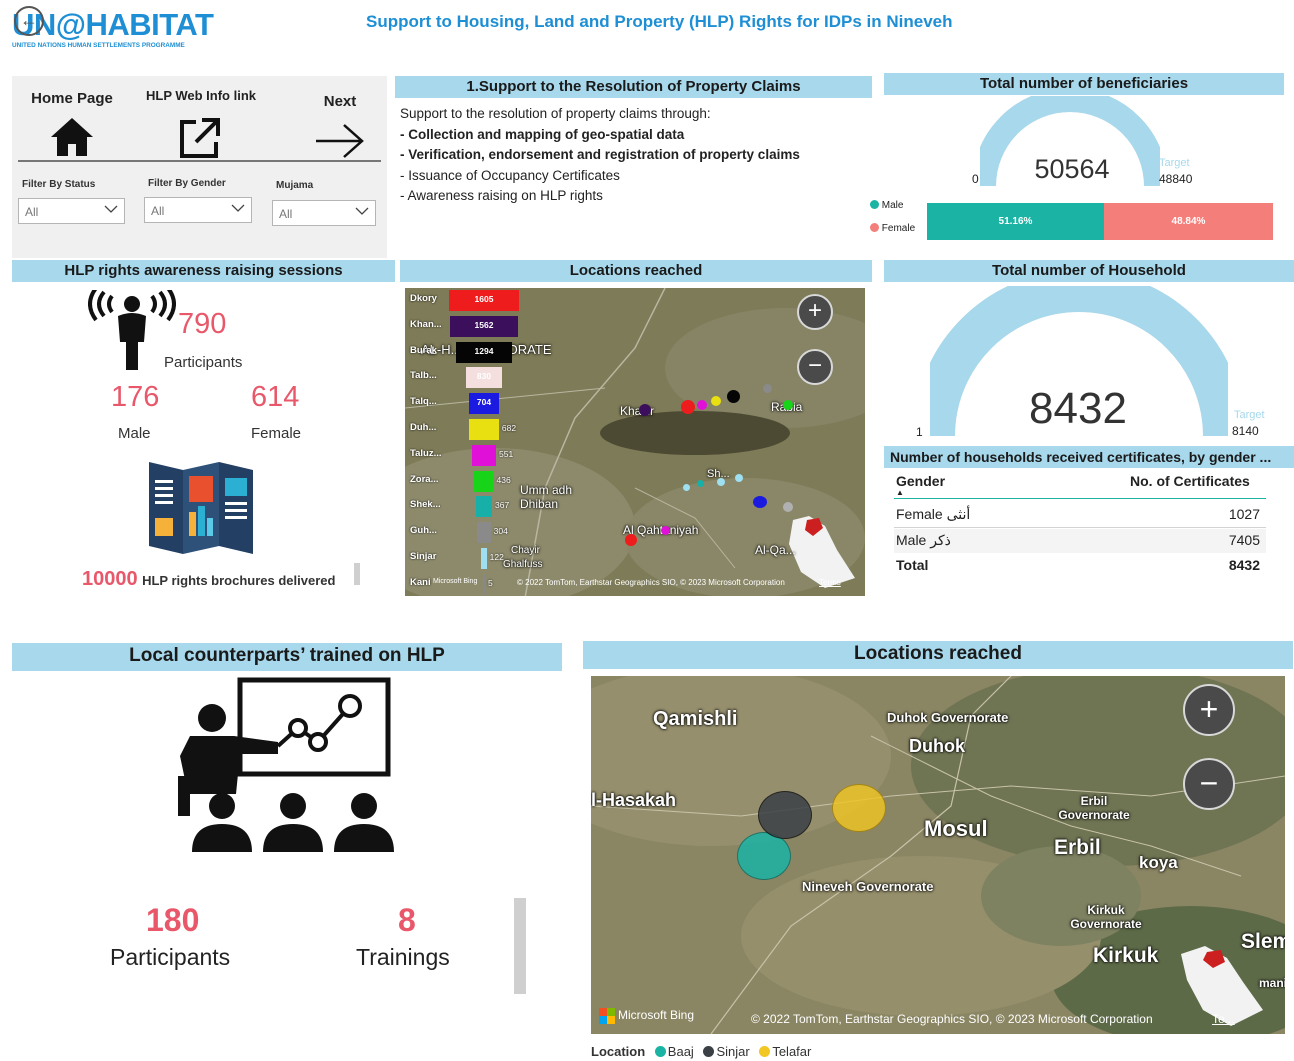  What do you see at coordinates (634, 800) in the screenshot?
I see `map-label: l-Hasakah` at bounding box center [634, 800].